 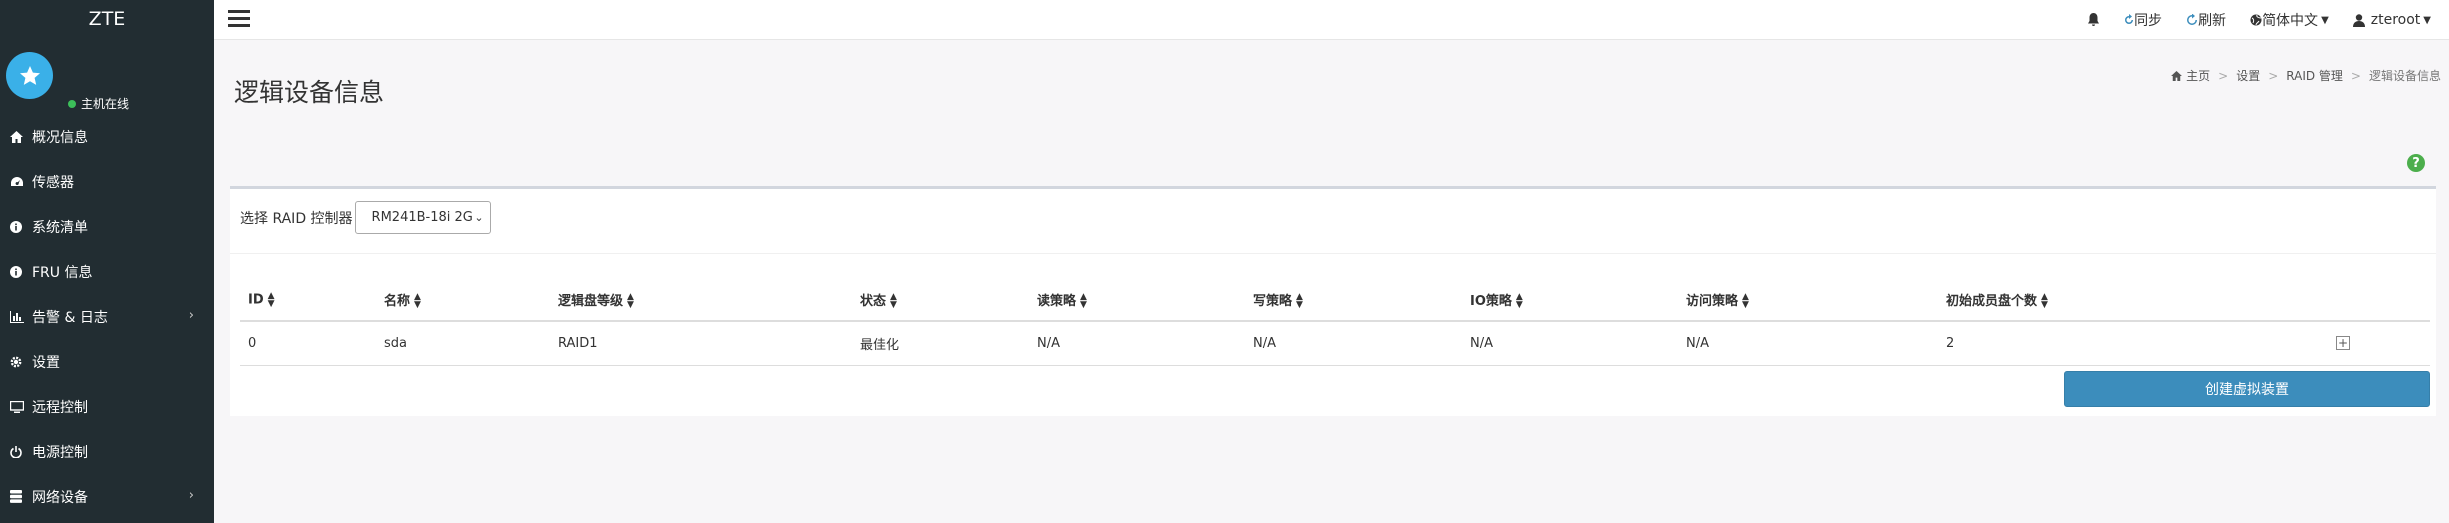 What do you see at coordinates (2314, 75) in the screenshot?
I see `breadcrumb-raid: RAID 管理` at bounding box center [2314, 75].